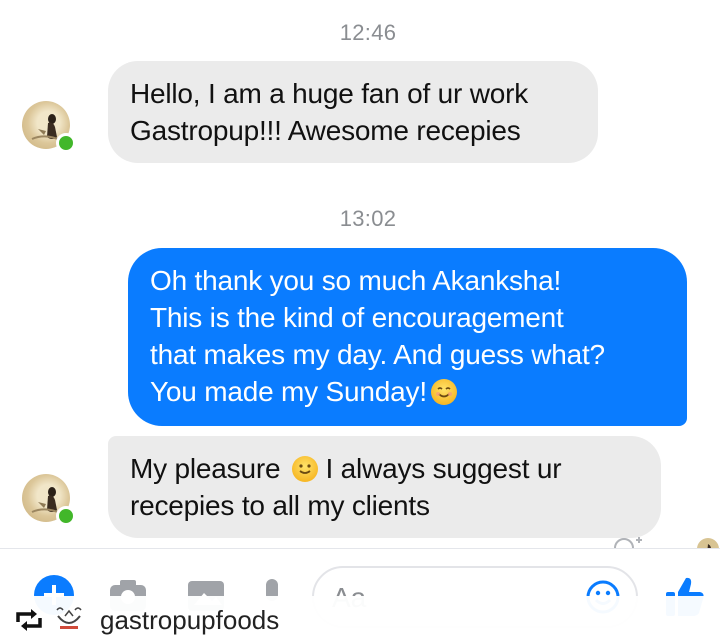 The image size is (720, 642). I want to click on repost-account-name: gastropupfoods, so click(189, 620).